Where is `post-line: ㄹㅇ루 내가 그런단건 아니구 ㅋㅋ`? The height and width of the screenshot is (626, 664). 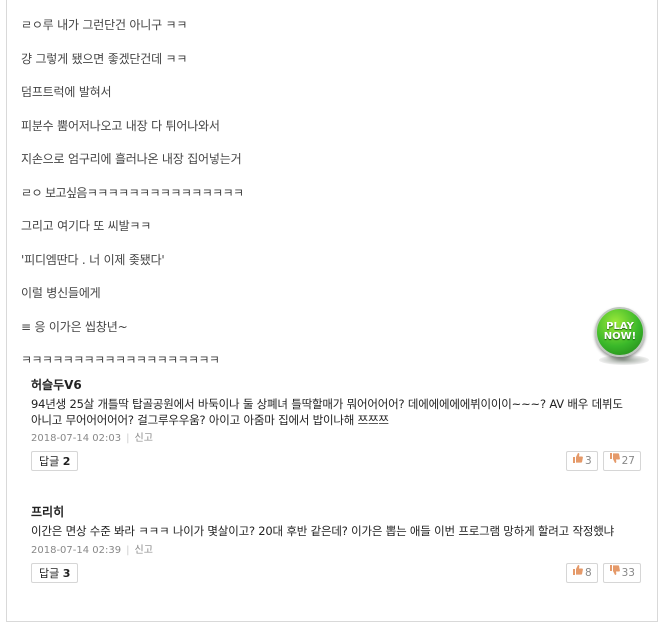
post-line: ㄹㅇ루 내가 그런단건 아니구 ㅋㅋ is located at coordinates (104, 25).